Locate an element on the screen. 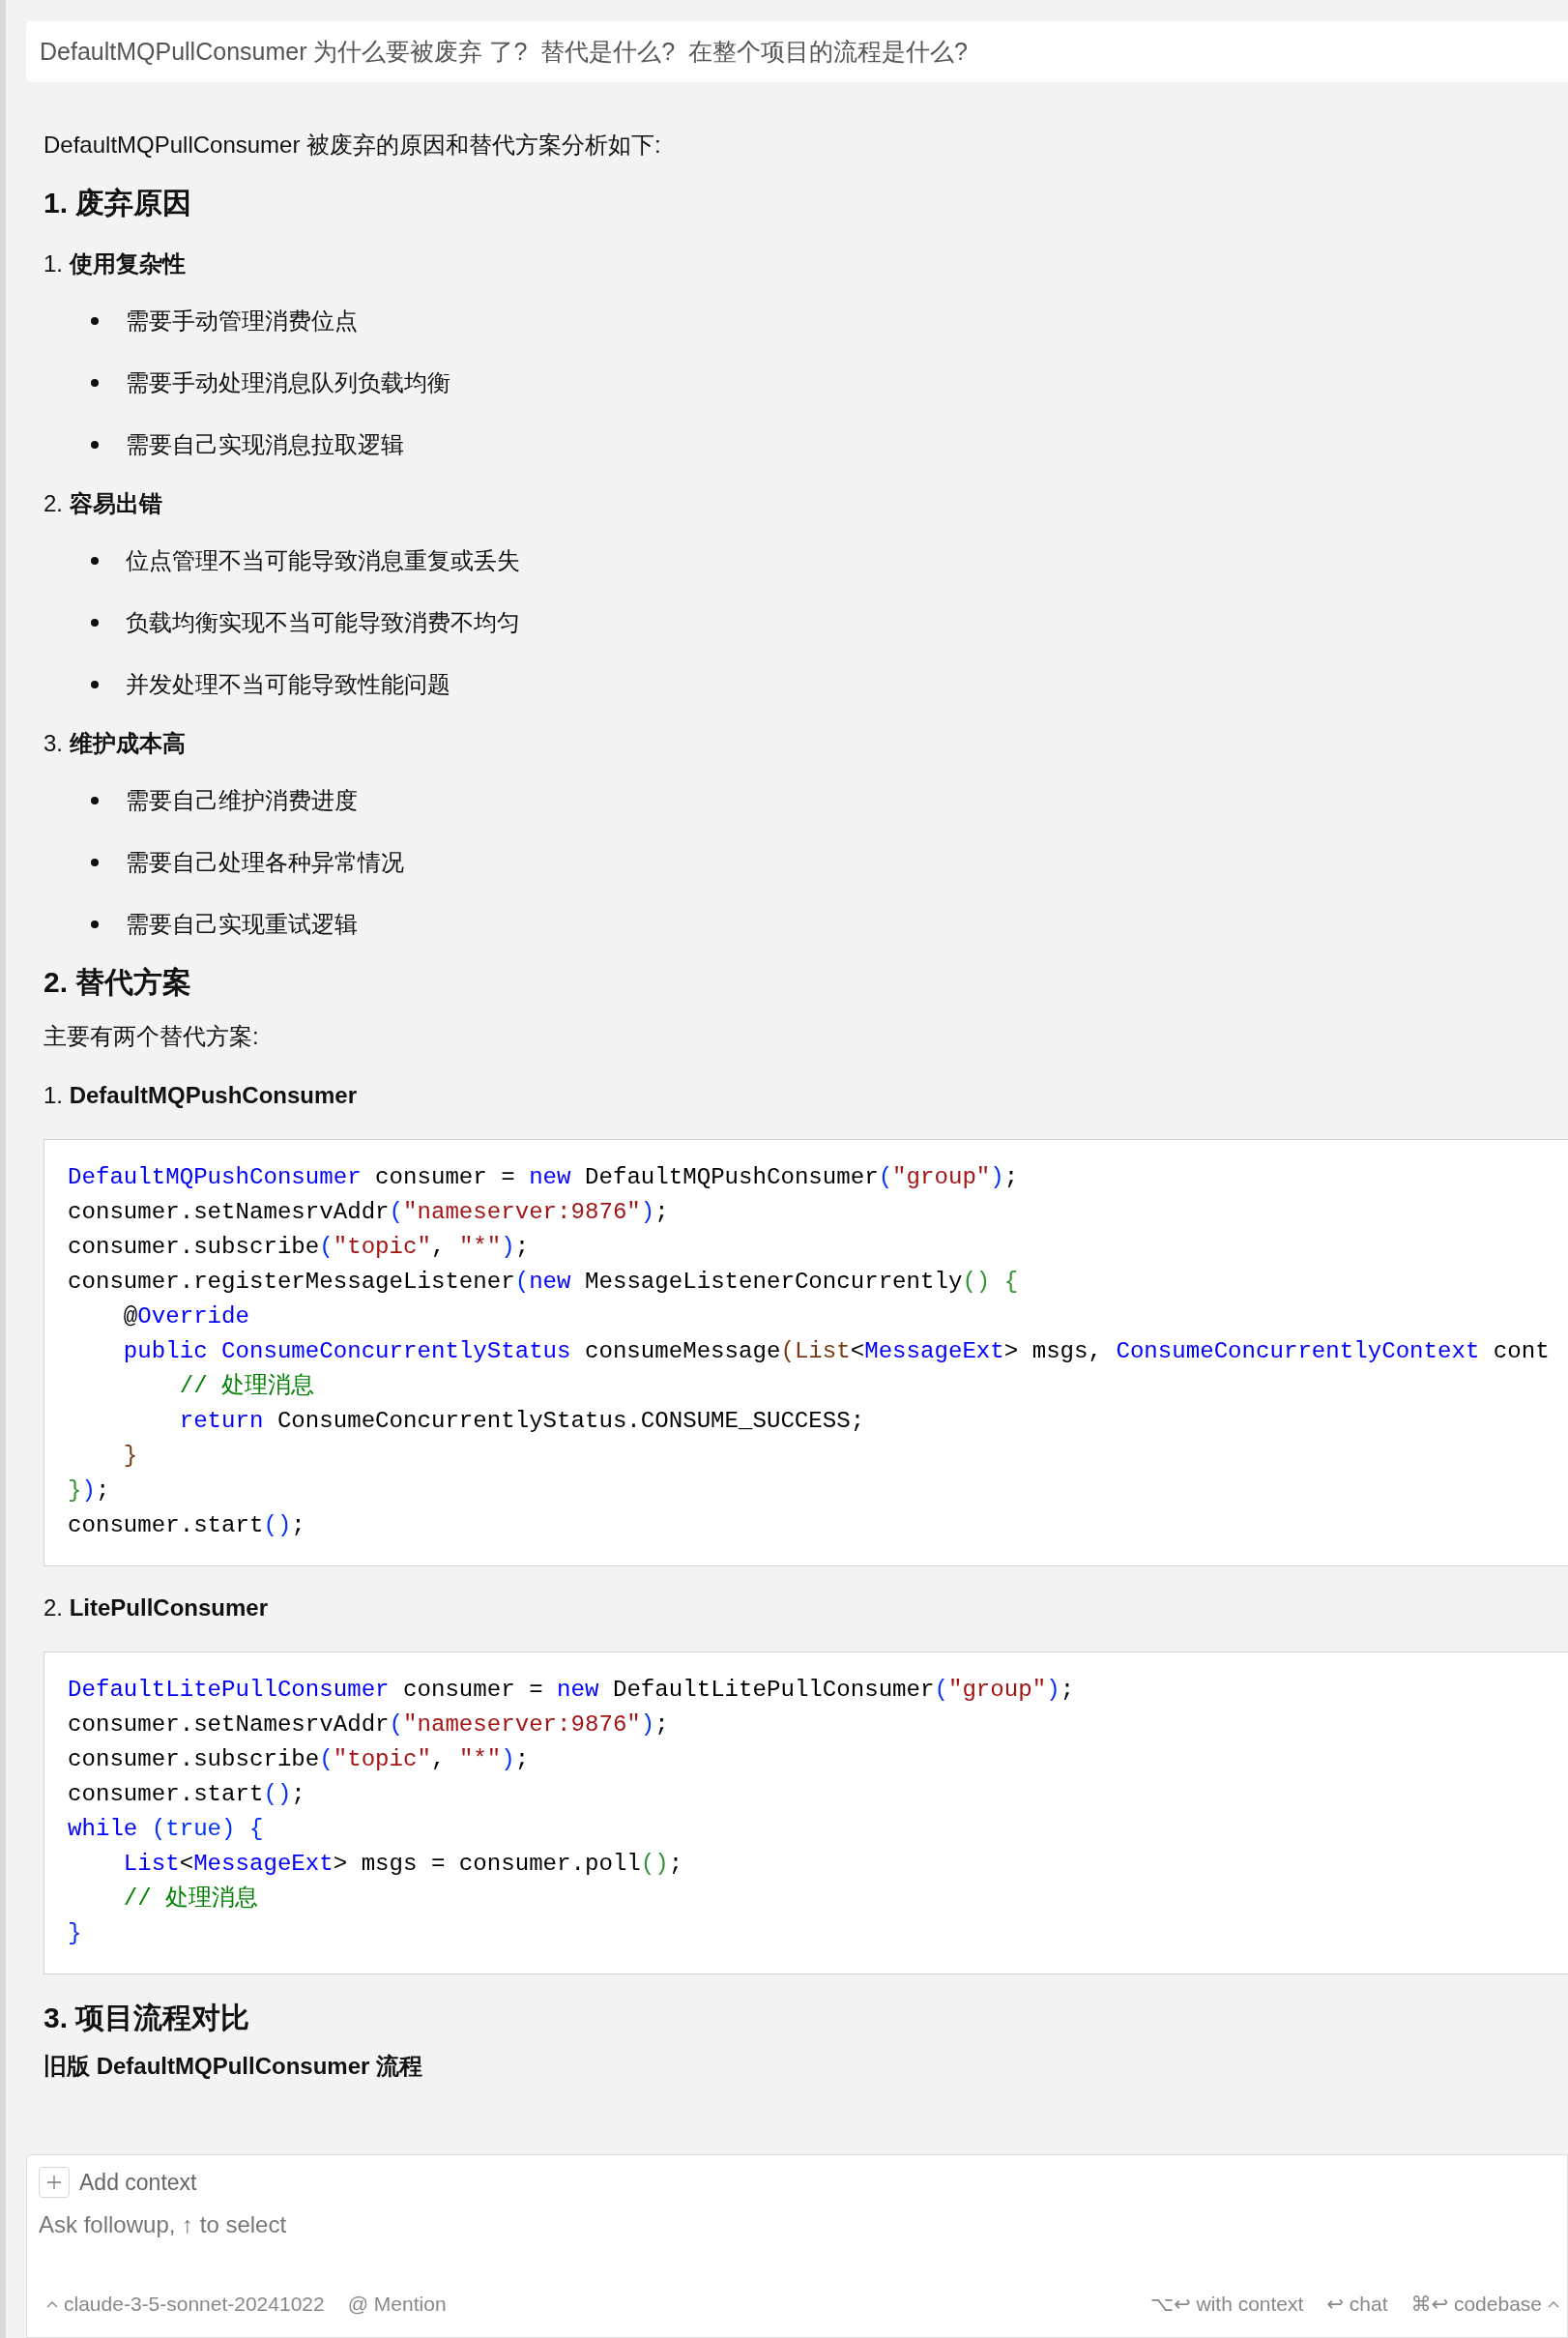  shortcut-button: ⌥↩ with context is located at coordinates (1226, 2304).